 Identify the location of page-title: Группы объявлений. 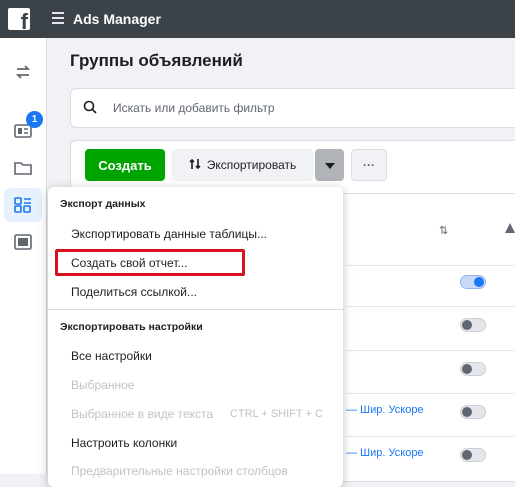
(156, 60).